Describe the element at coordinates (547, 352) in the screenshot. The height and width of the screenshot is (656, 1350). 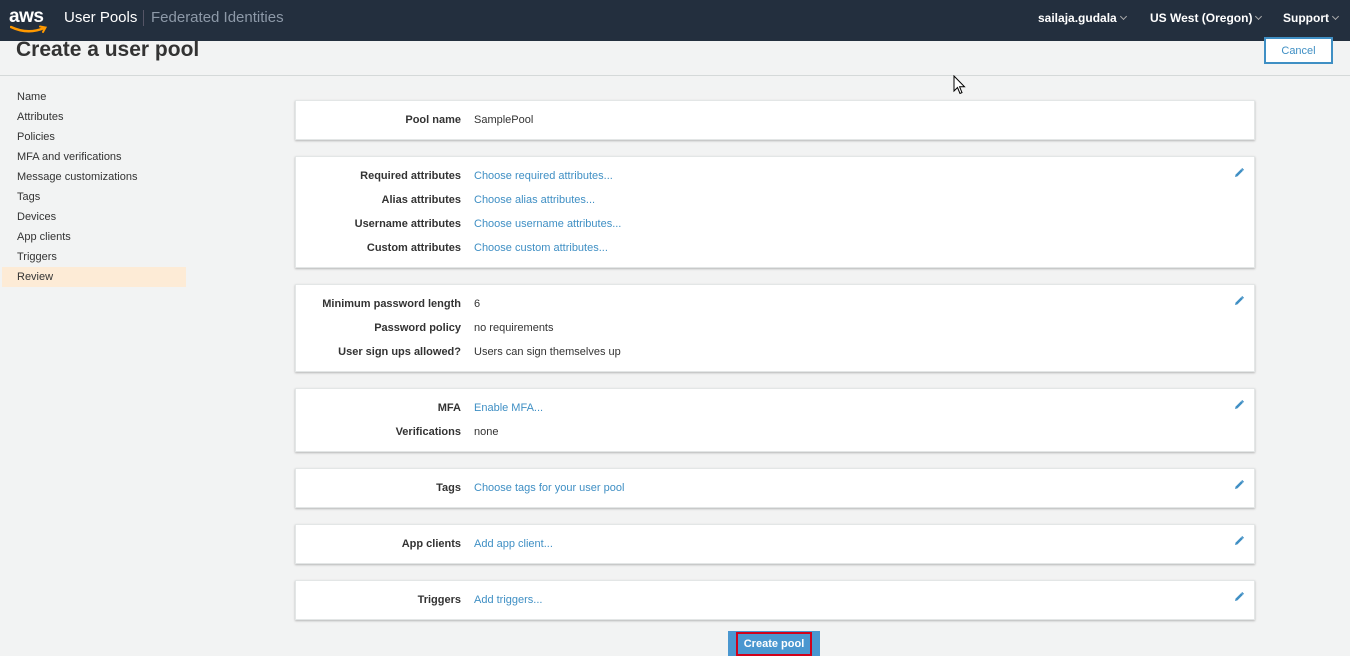
I see `signups-value: Users can sign themselves up` at that location.